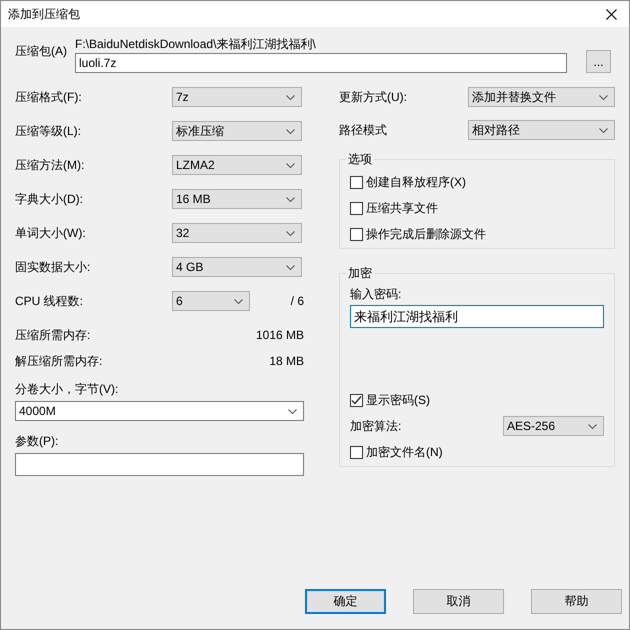  I want to click on checkbox-label: 显示密码(S), so click(398, 400).